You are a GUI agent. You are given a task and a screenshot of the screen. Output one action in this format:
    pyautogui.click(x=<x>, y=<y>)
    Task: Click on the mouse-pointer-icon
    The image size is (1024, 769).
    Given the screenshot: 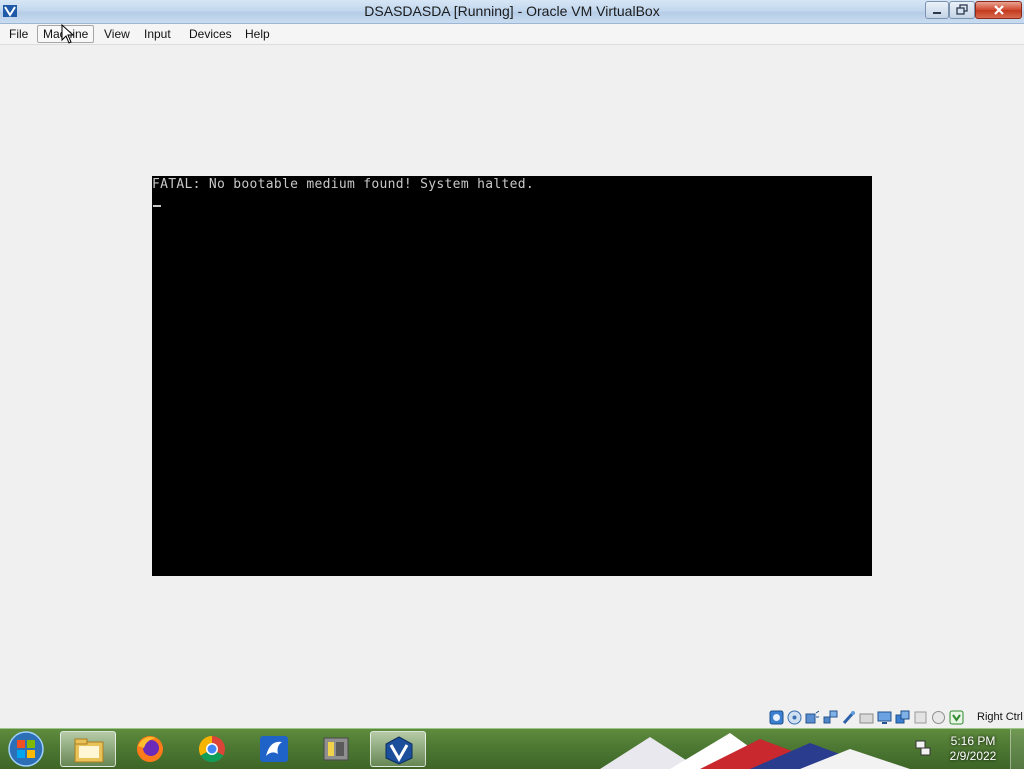 What is the action you would take?
    pyautogui.click(x=68, y=34)
    